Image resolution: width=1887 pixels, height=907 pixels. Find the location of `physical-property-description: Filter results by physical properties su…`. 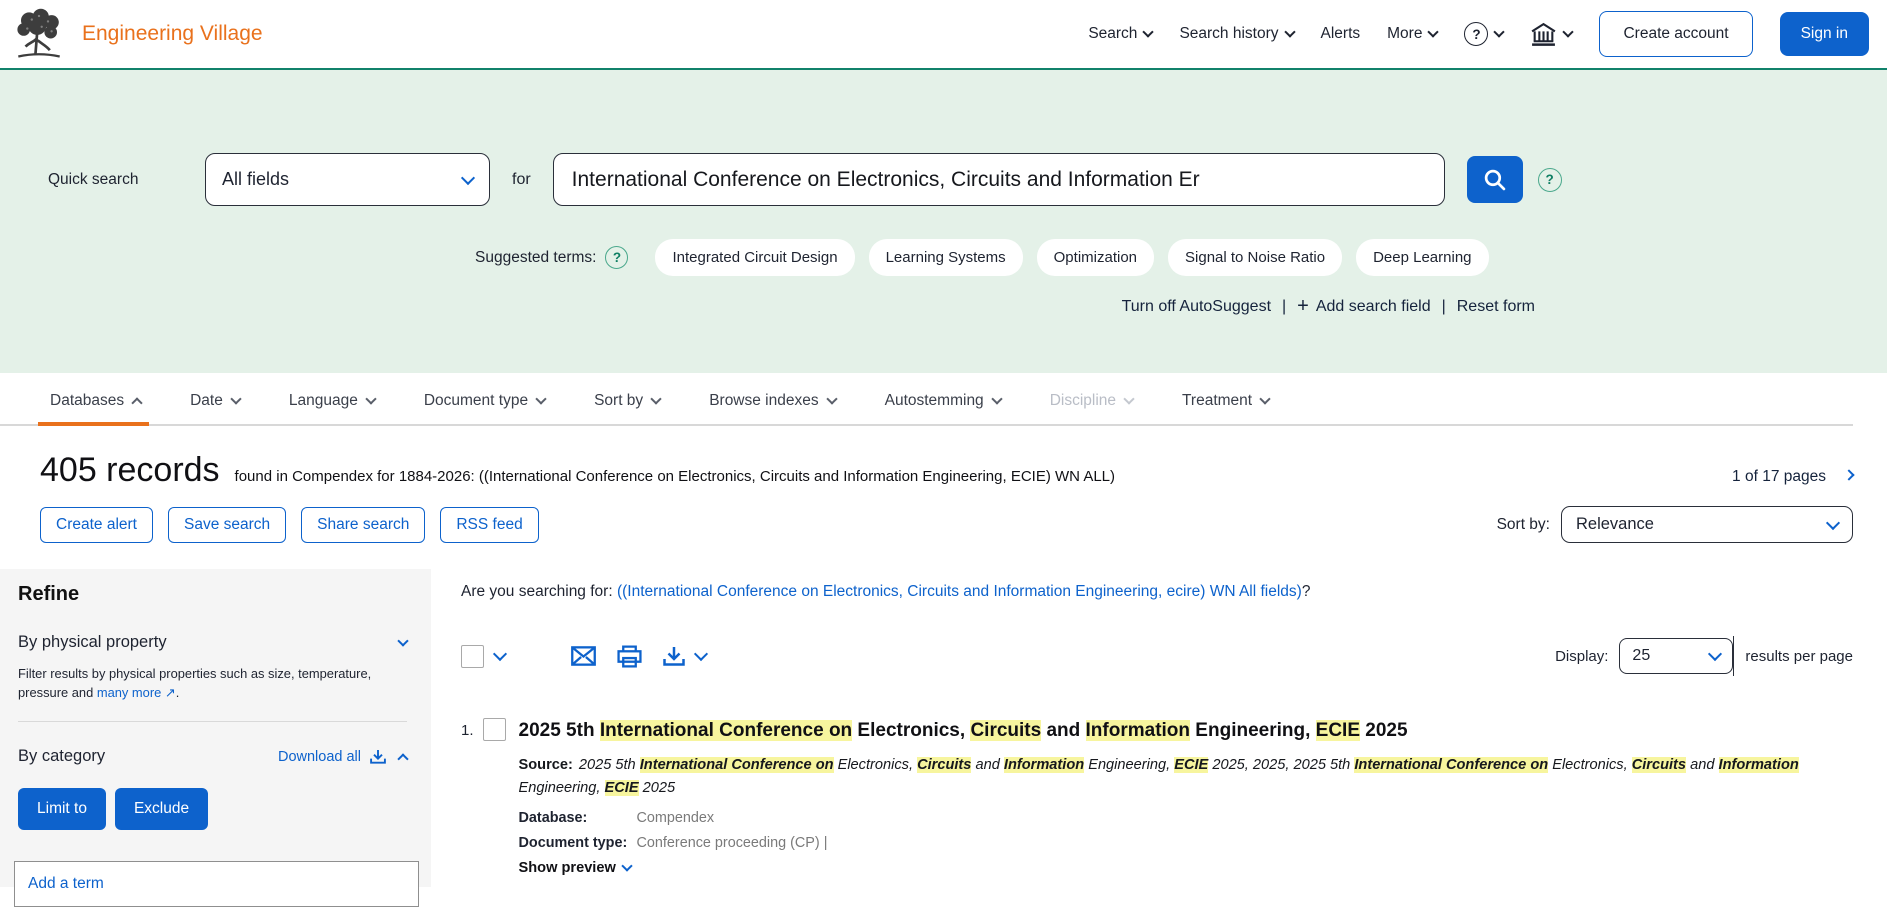

physical-property-description: Filter results by physical properties su… is located at coordinates (195, 683).